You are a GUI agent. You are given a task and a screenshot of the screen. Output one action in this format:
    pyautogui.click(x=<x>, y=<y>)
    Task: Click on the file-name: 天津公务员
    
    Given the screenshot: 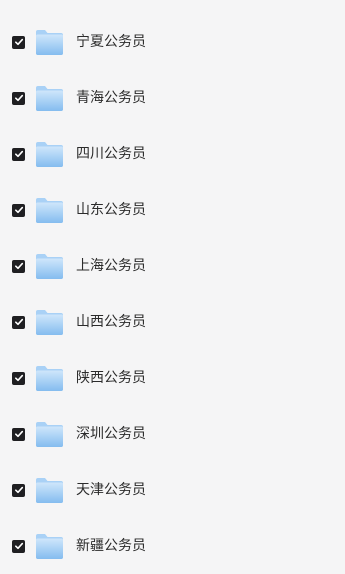 What is the action you would take?
    pyautogui.click(x=111, y=490)
    